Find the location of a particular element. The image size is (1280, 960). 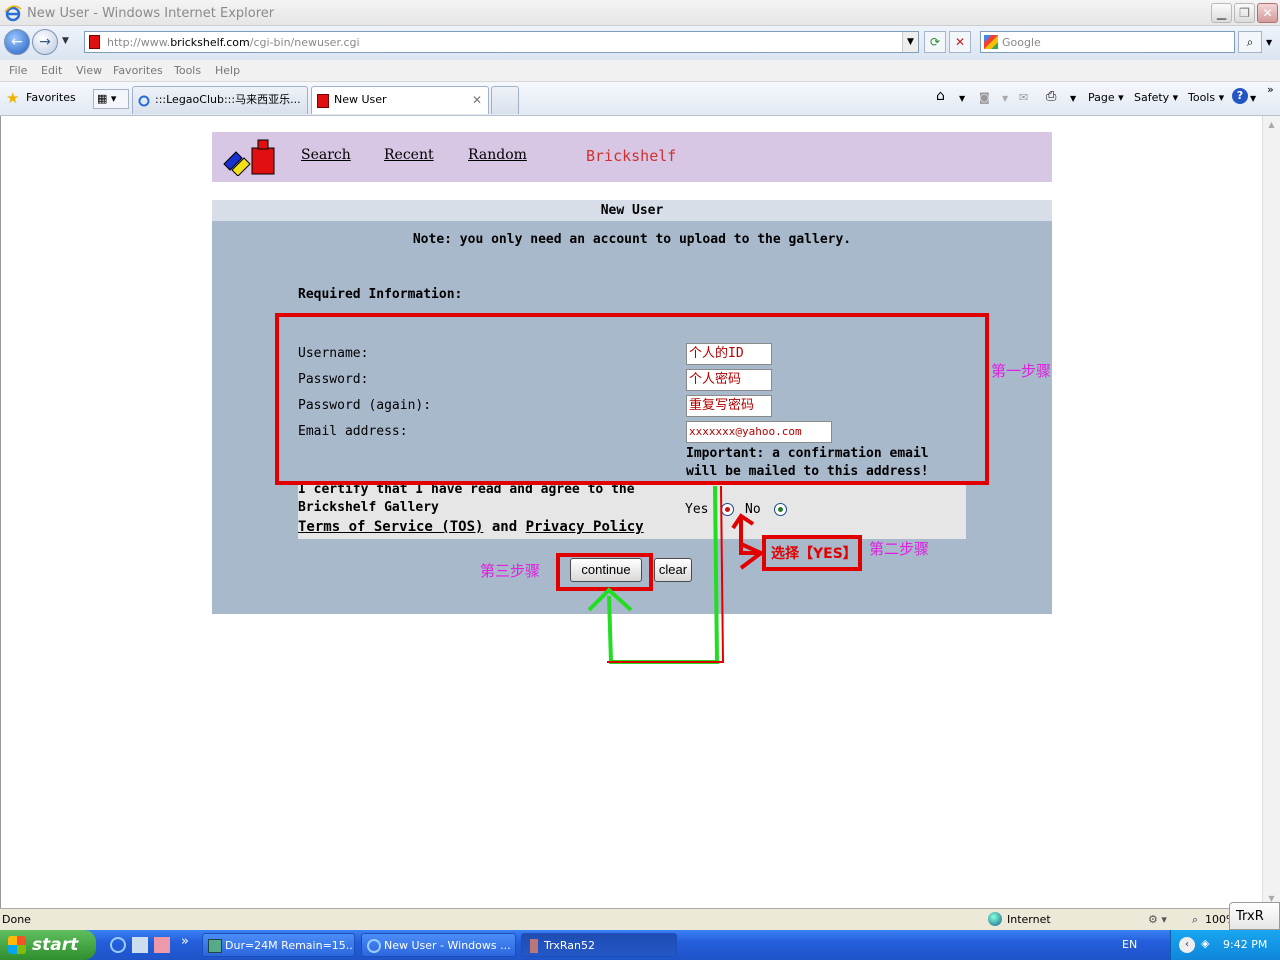

start-label: start is located at coordinates (55, 945).